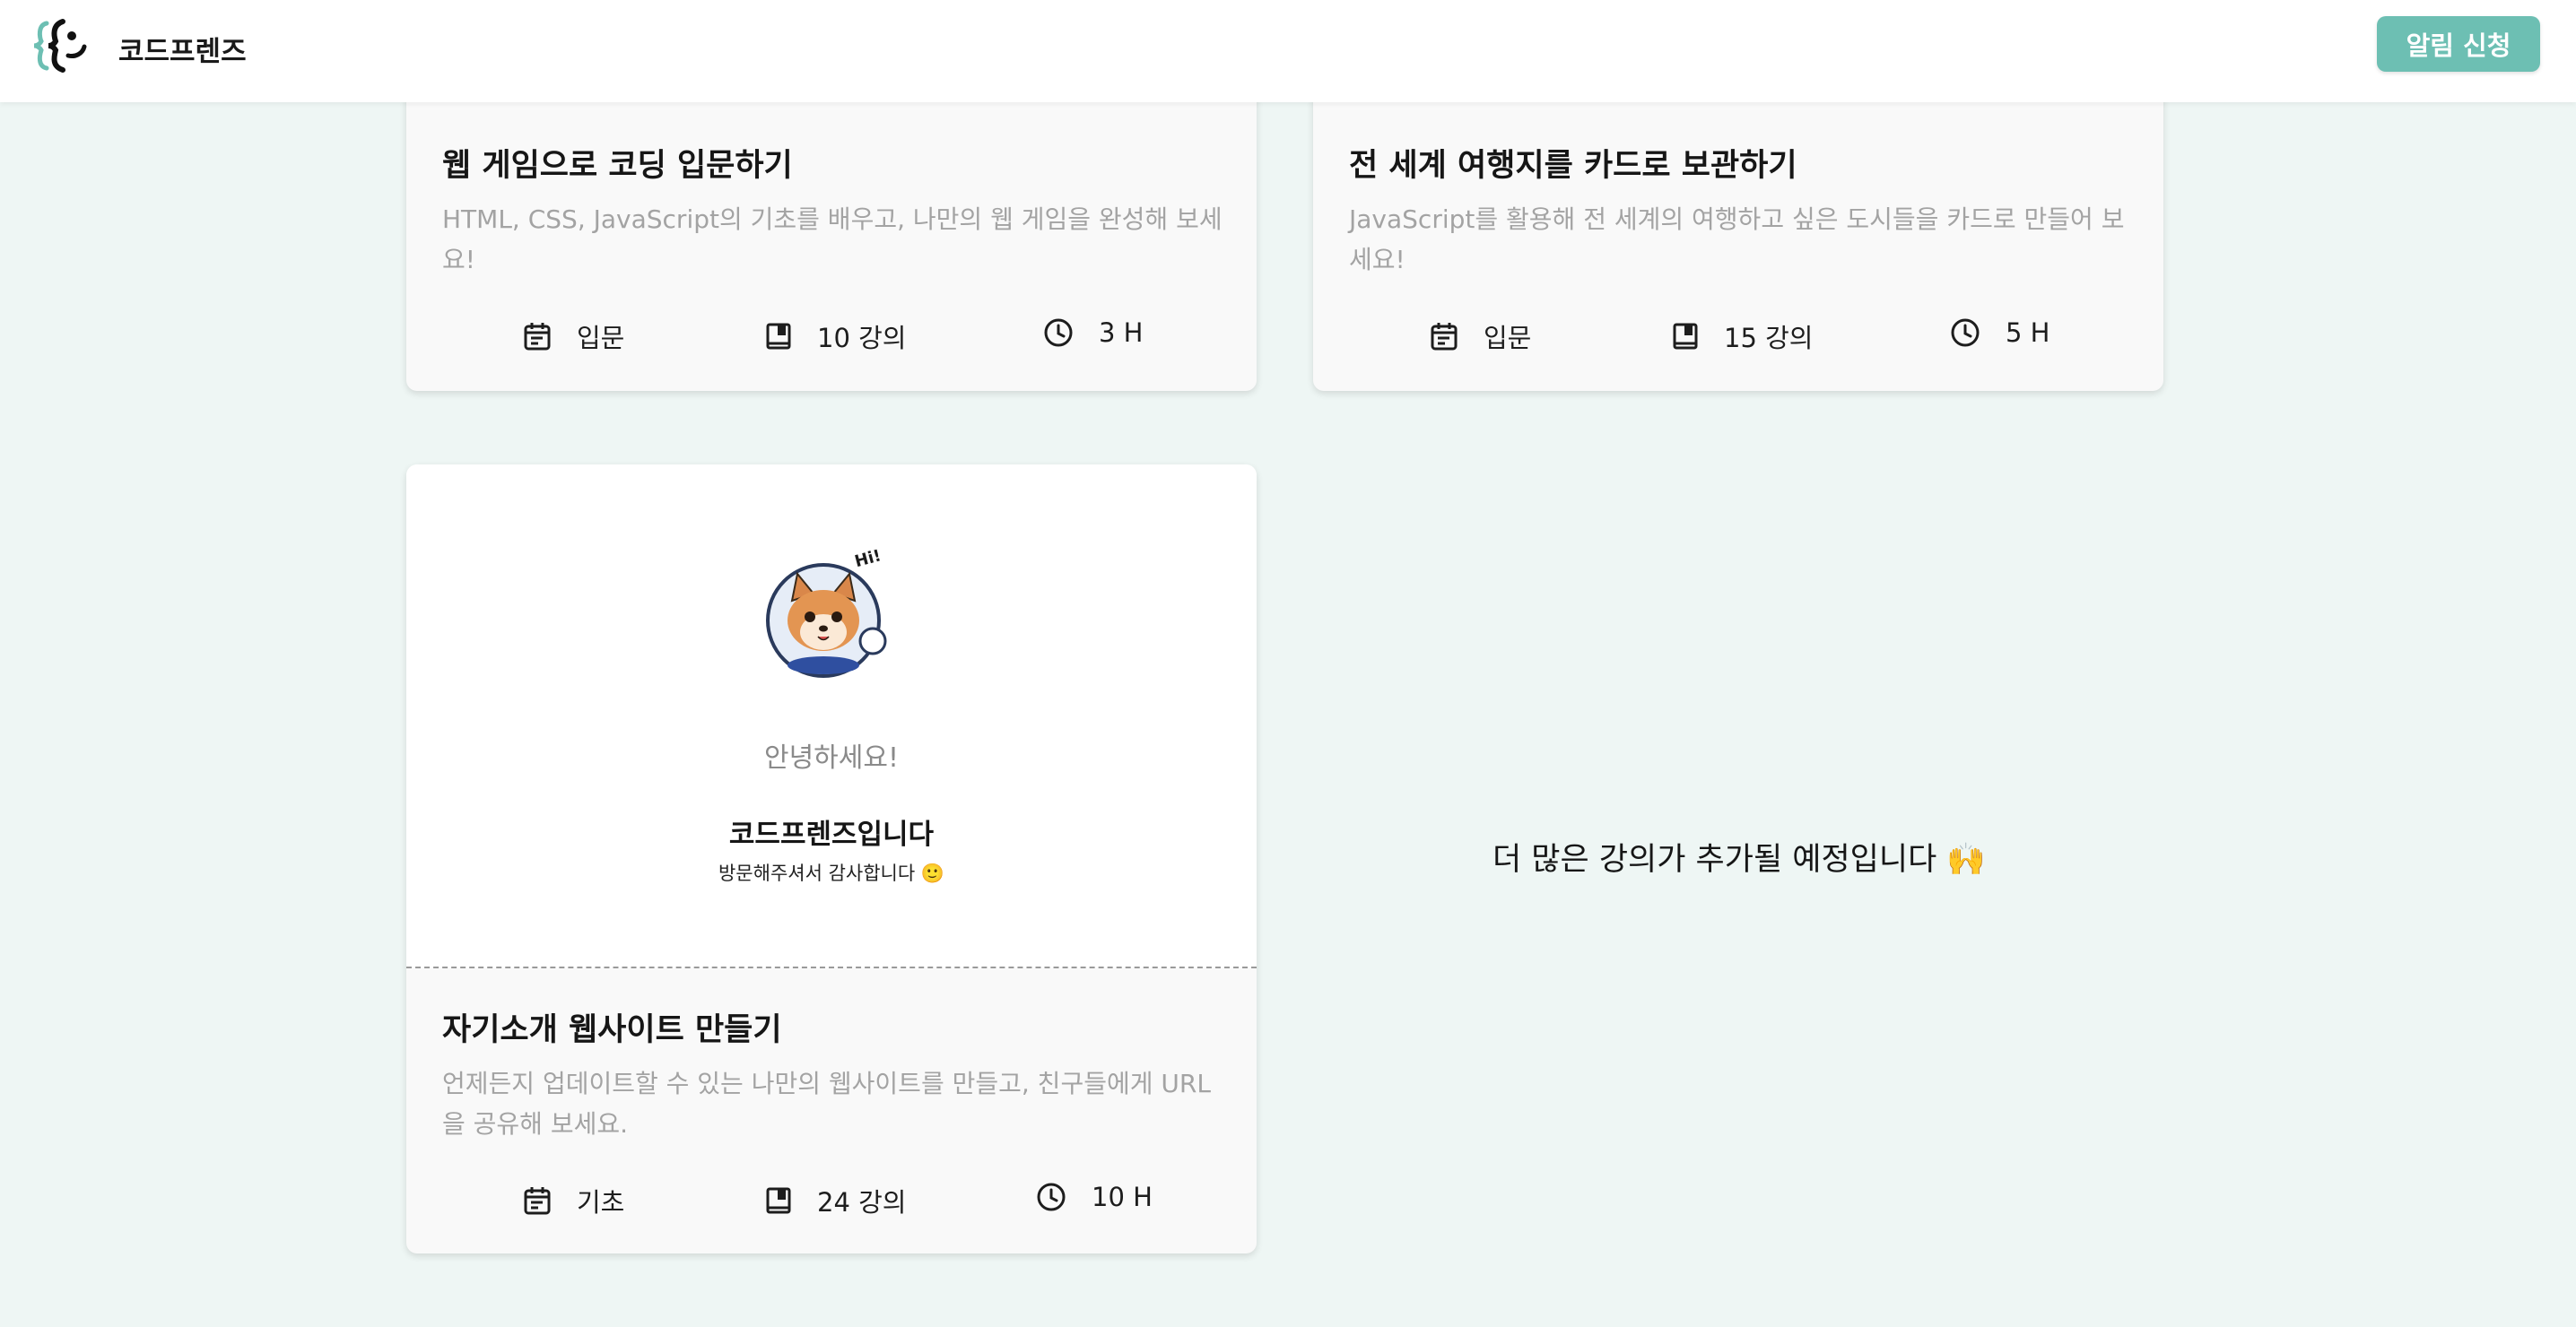 This screenshot has height=1327, width=2576. I want to click on course-lessons: 24 강의, so click(835, 1201).